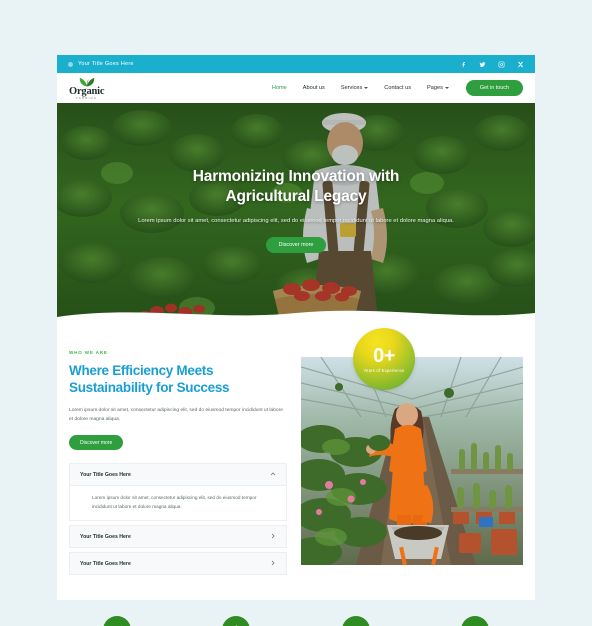 The image size is (592, 626). What do you see at coordinates (296, 317) in the screenshot?
I see `hero-wave-divider` at bounding box center [296, 317].